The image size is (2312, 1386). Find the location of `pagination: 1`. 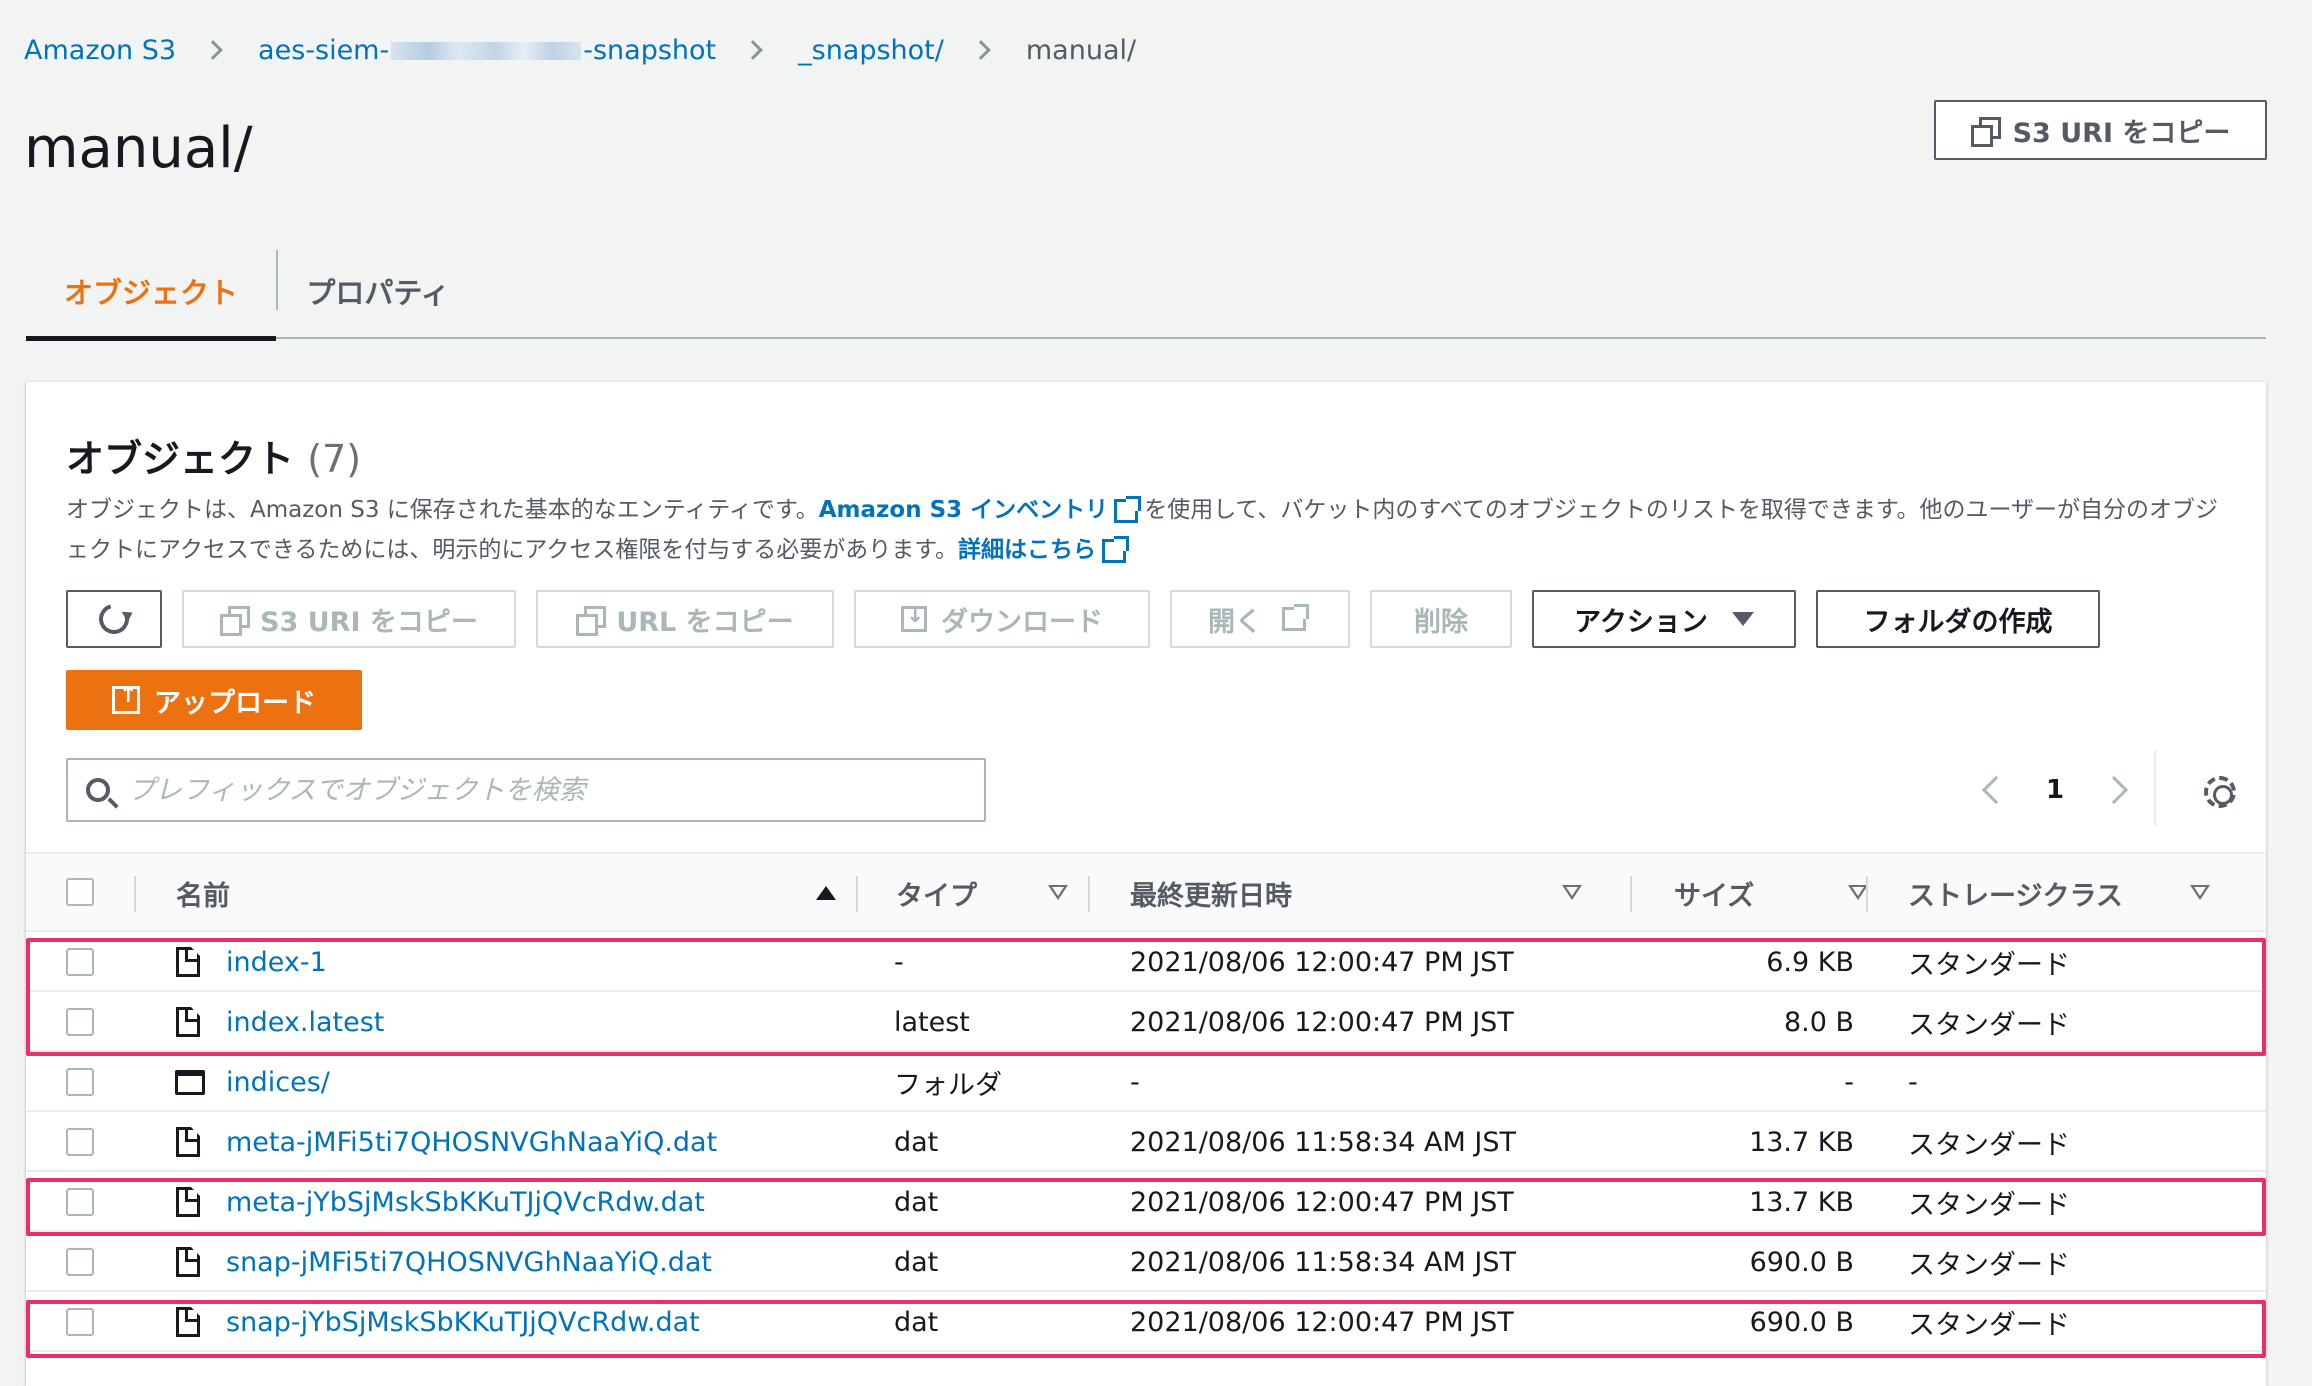

pagination: 1 is located at coordinates (2055, 790).